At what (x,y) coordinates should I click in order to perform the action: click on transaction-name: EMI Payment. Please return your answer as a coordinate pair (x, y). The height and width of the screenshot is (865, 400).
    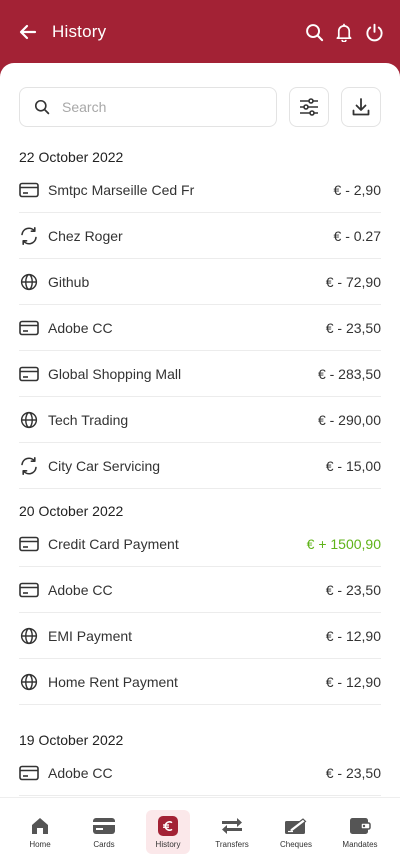
    Looking at the image, I should click on (90, 635).